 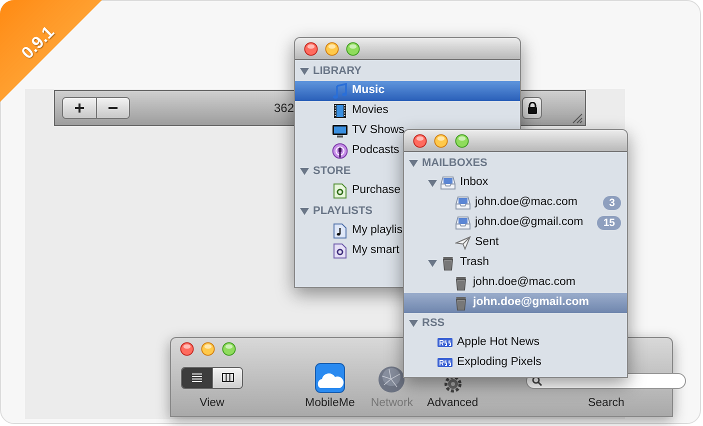 I want to click on section-header: LIBRARY, so click(x=337, y=71).